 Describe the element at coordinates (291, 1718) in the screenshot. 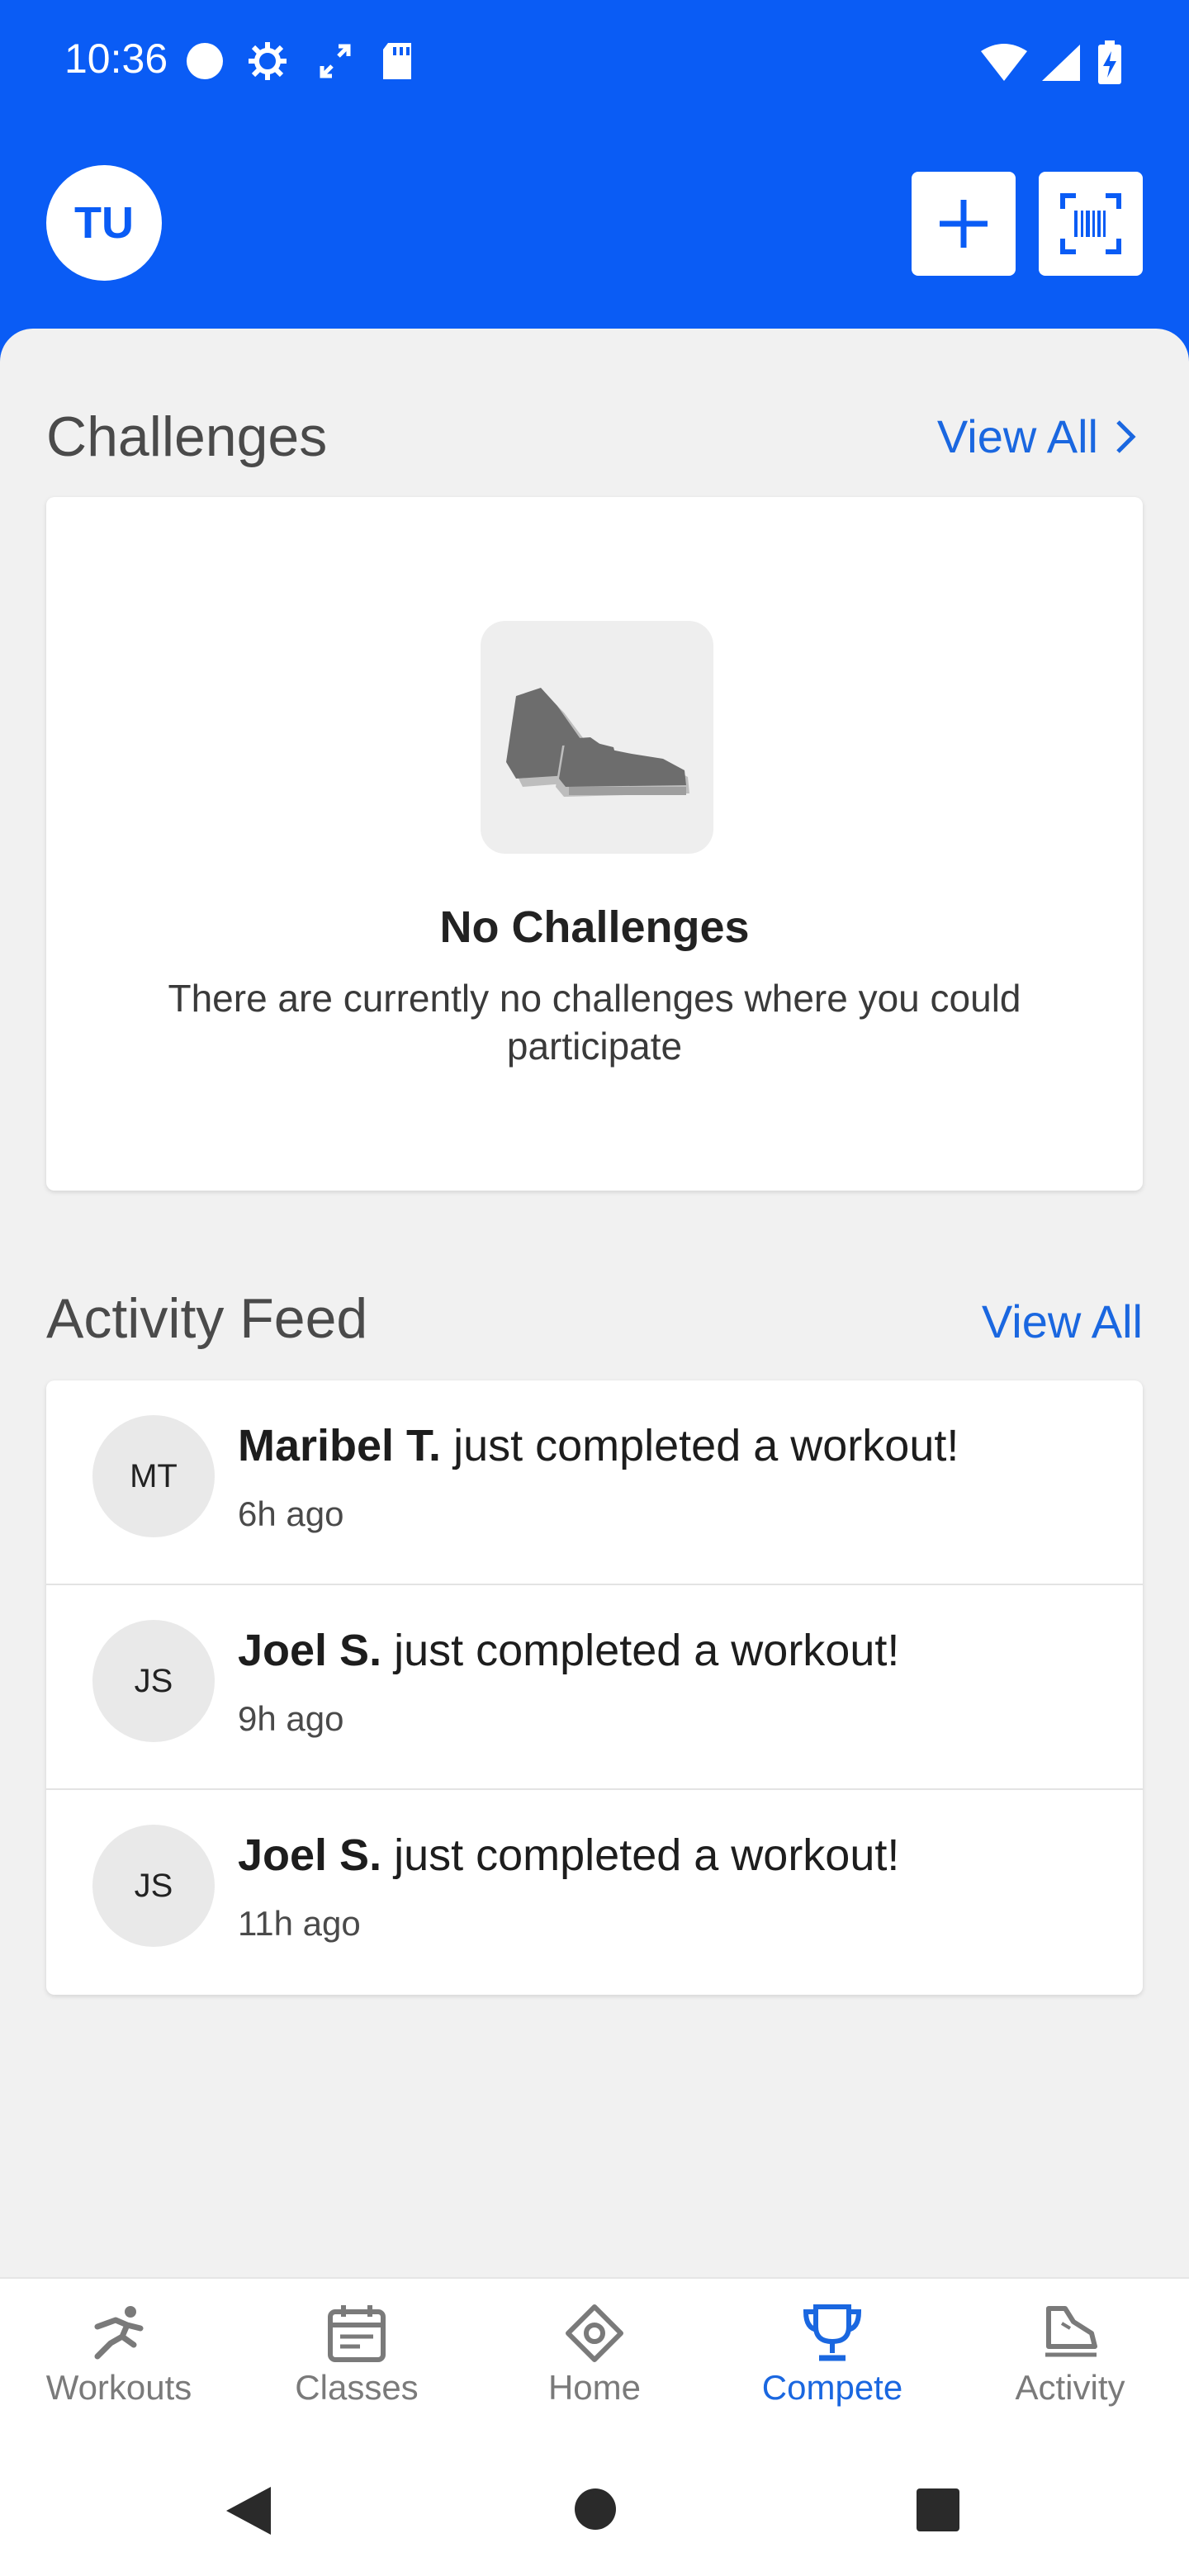

I see `feed-item-time: 9h ago` at that location.